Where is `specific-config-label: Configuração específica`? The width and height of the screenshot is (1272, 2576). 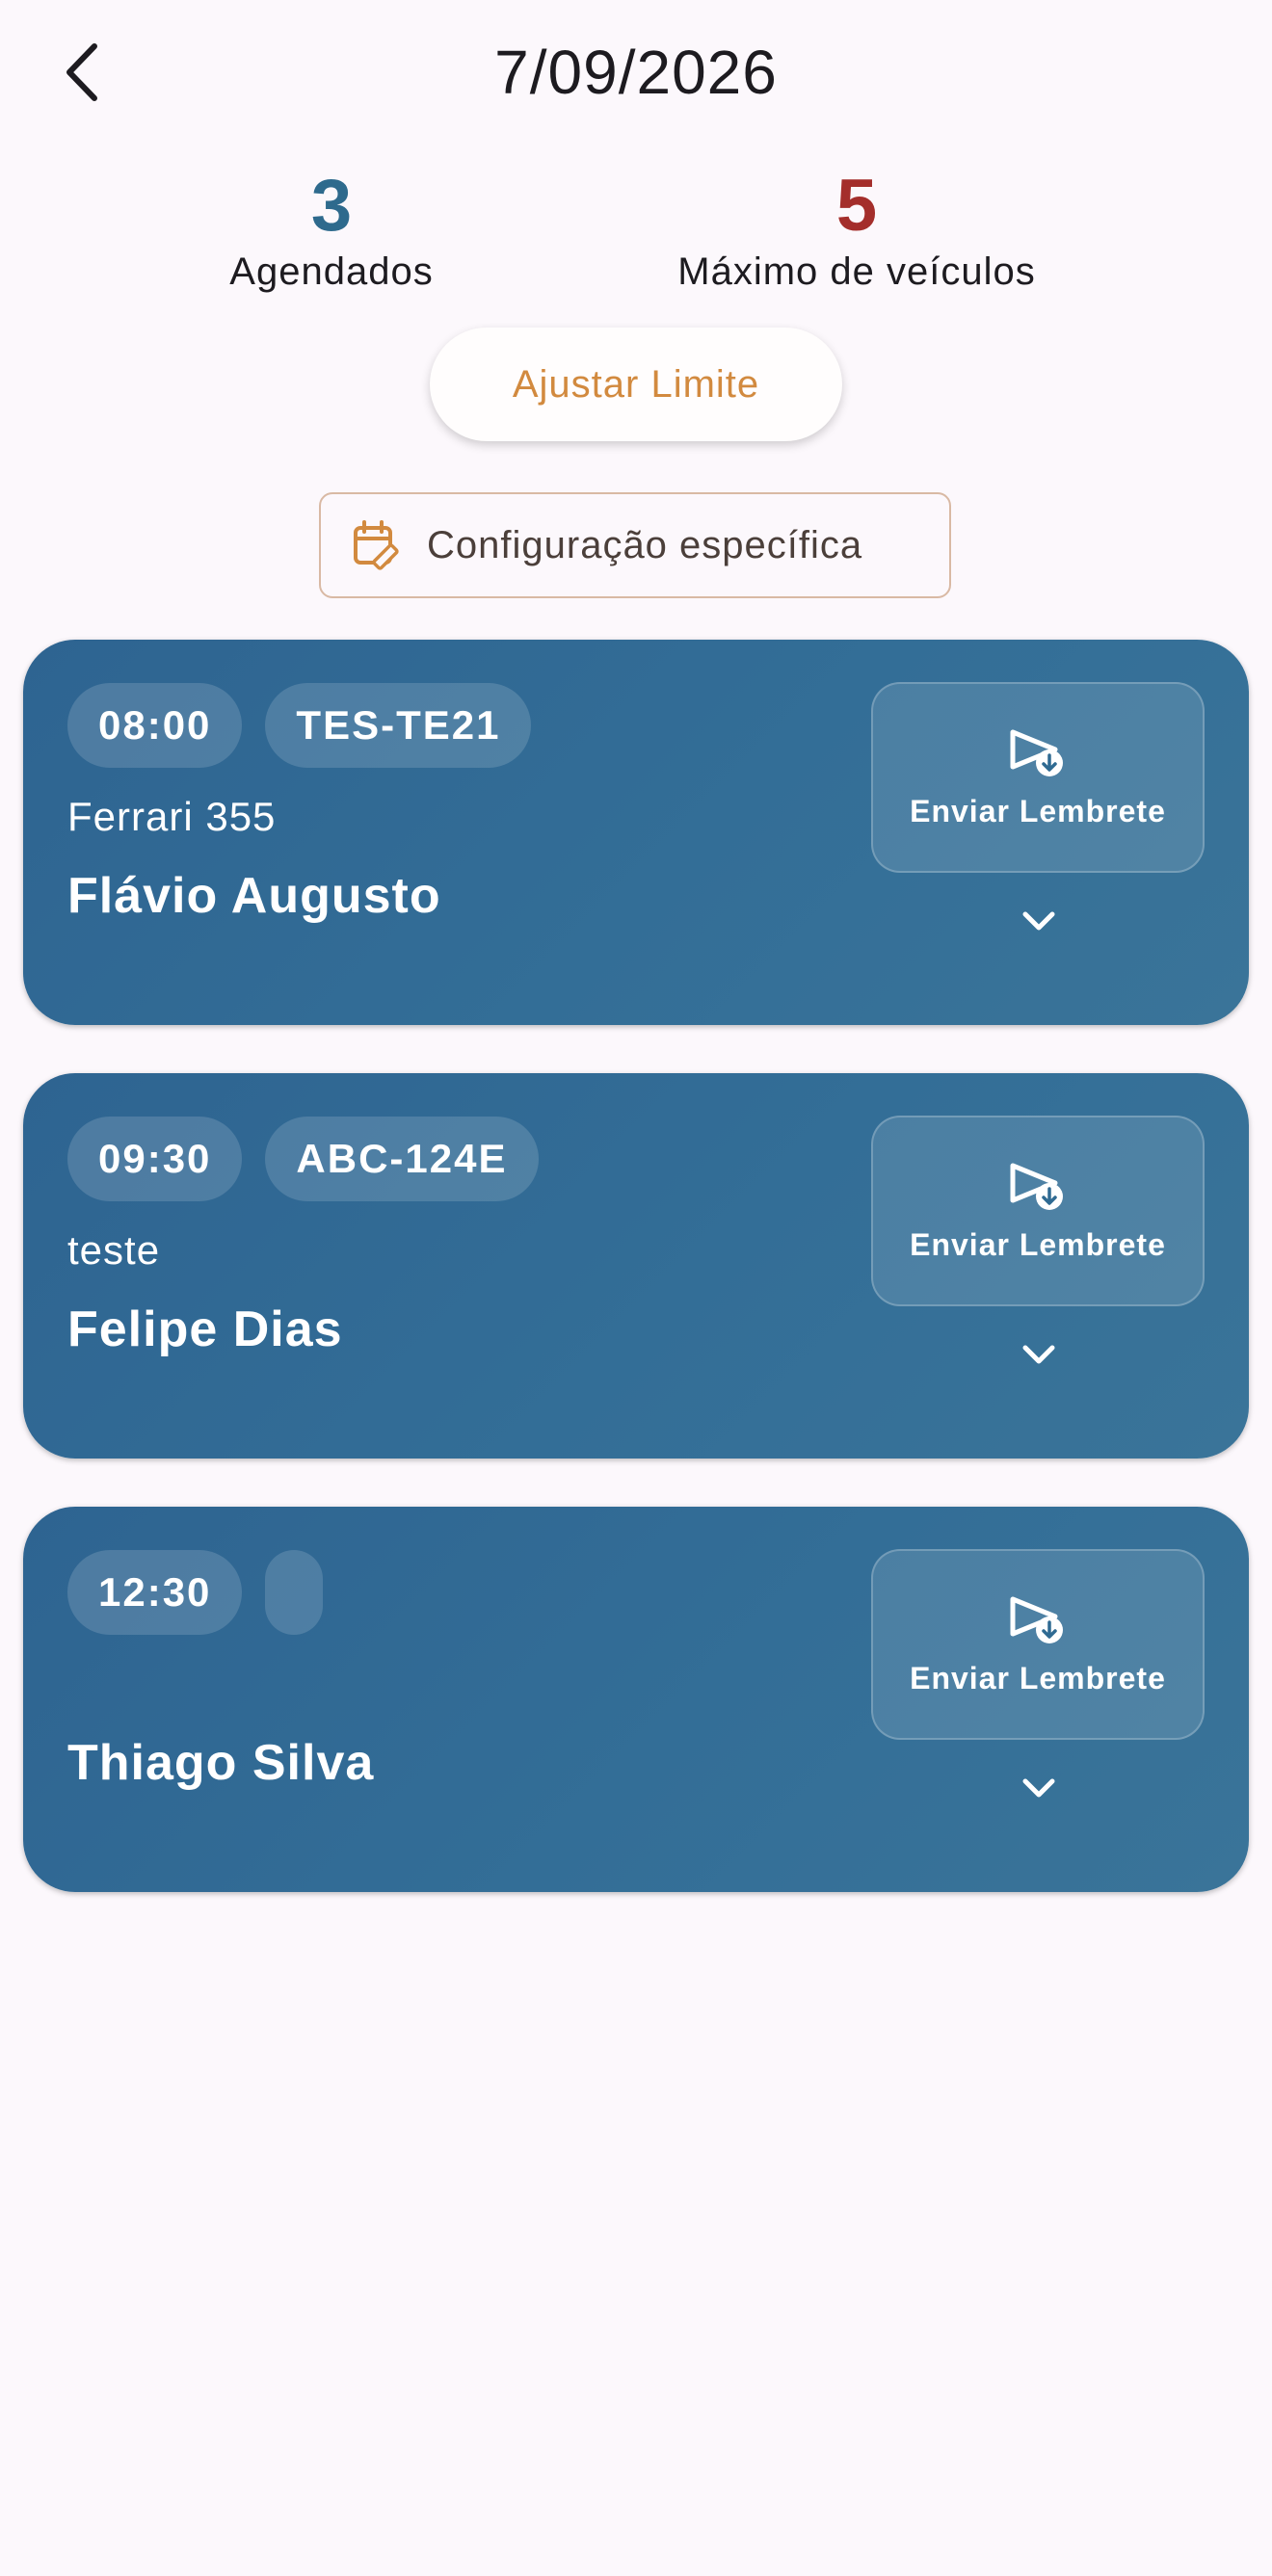
specific-config-label: Configuração específica is located at coordinates (645, 544).